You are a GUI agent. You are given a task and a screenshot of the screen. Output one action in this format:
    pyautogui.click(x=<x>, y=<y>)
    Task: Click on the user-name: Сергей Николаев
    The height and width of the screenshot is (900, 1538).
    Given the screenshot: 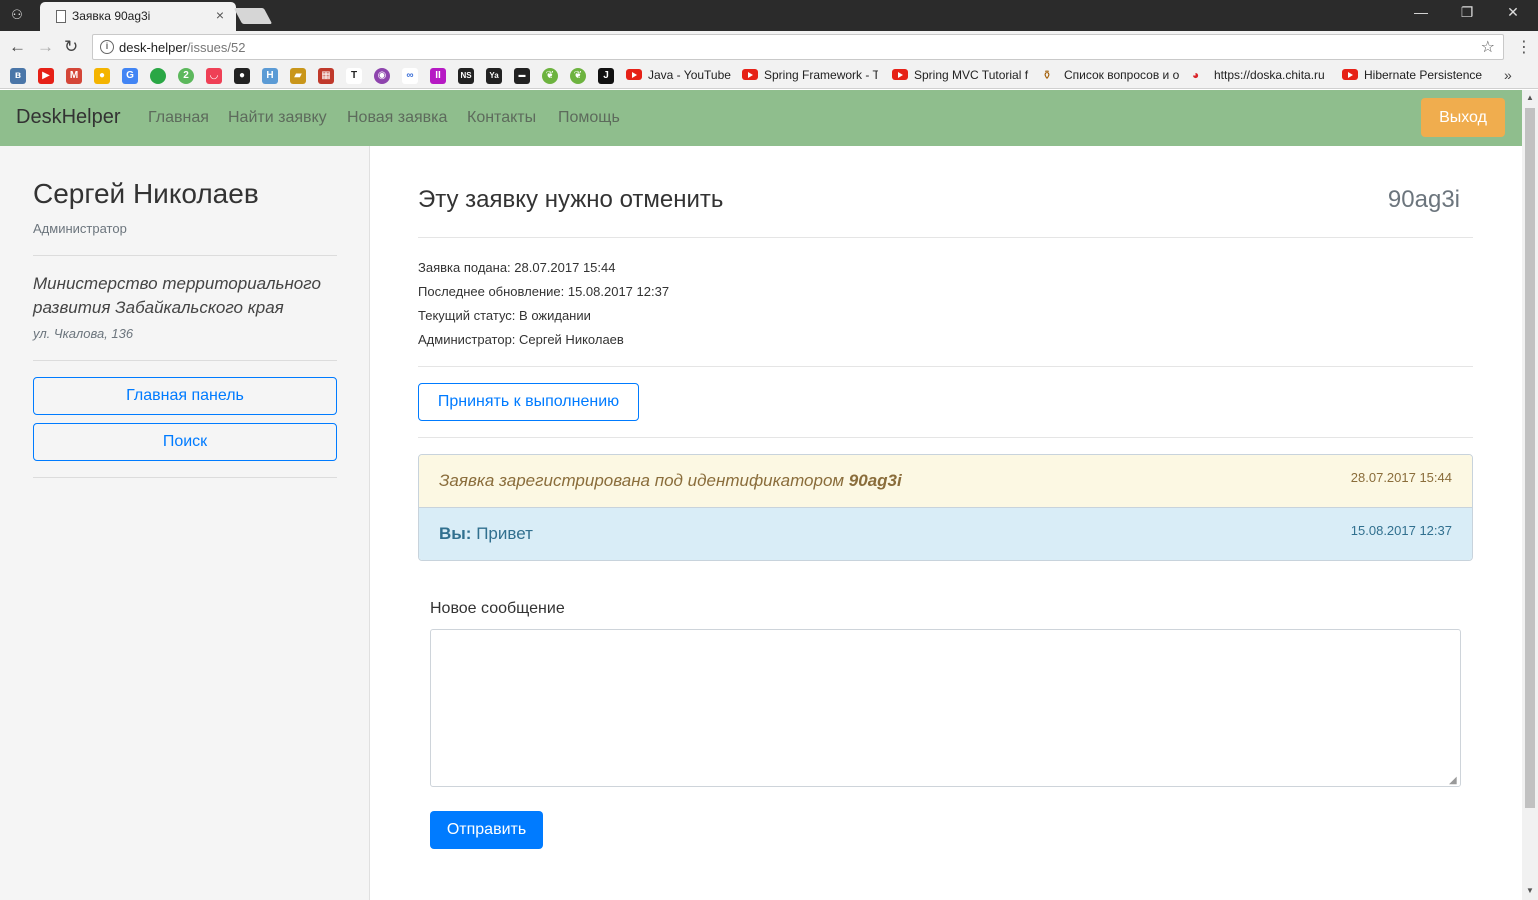 What is the action you would take?
    pyautogui.click(x=146, y=193)
    